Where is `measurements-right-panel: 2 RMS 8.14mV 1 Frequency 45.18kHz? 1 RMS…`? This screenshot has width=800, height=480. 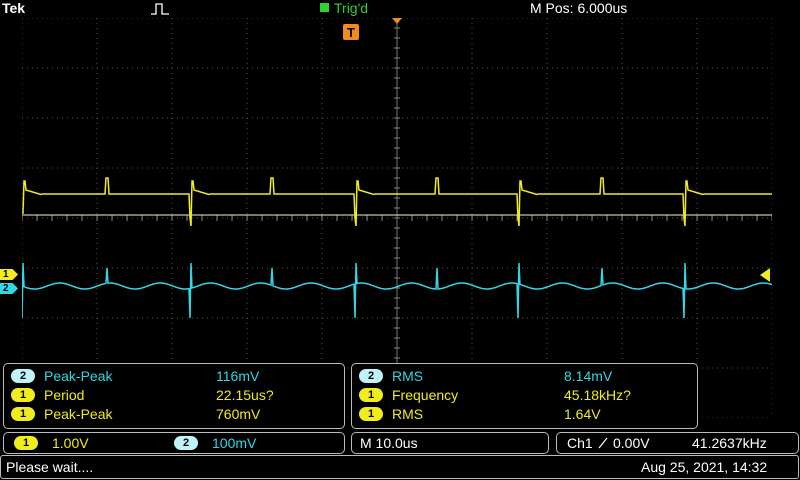 measurements-right-panel: 2 RMS 8.14mV 1 Frequency 45.18kHz? 1 RMS… is located at coordinates (524, 396).